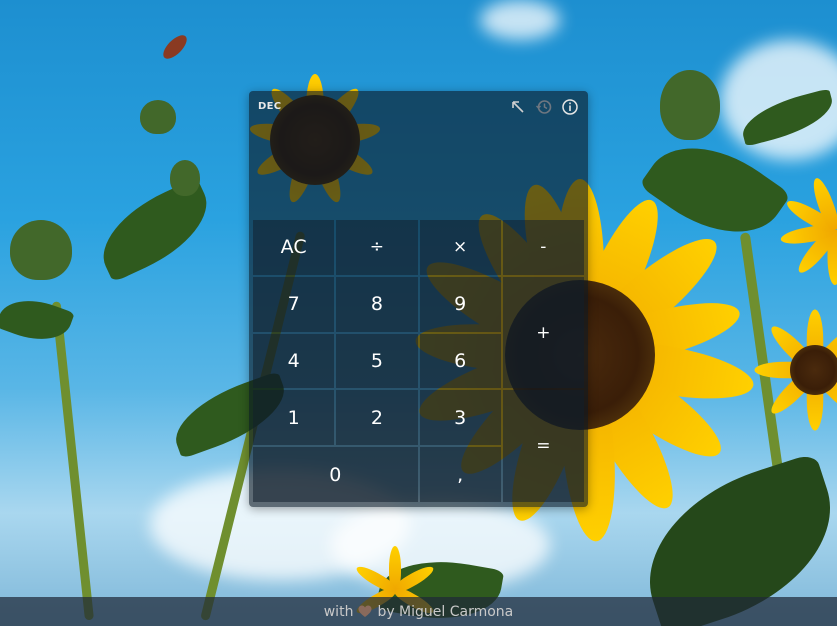 The image size is (837, 626). What do you see at coordinates (294, 304) in the screenshot?
I see `digit-7-button: 7` at bounding box center [294, 304].